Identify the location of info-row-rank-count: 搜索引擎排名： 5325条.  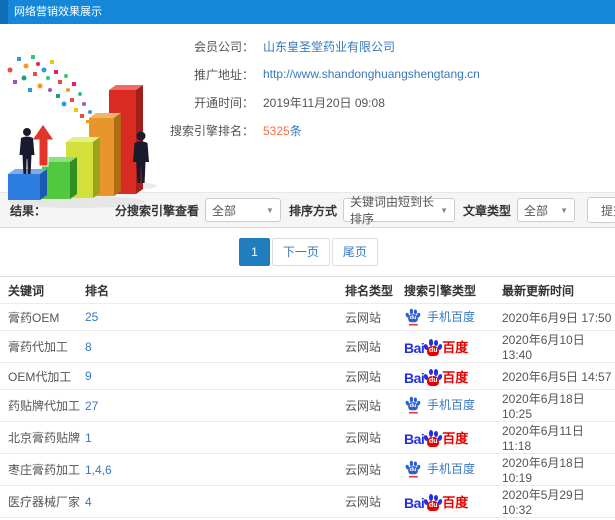
(392, 130).